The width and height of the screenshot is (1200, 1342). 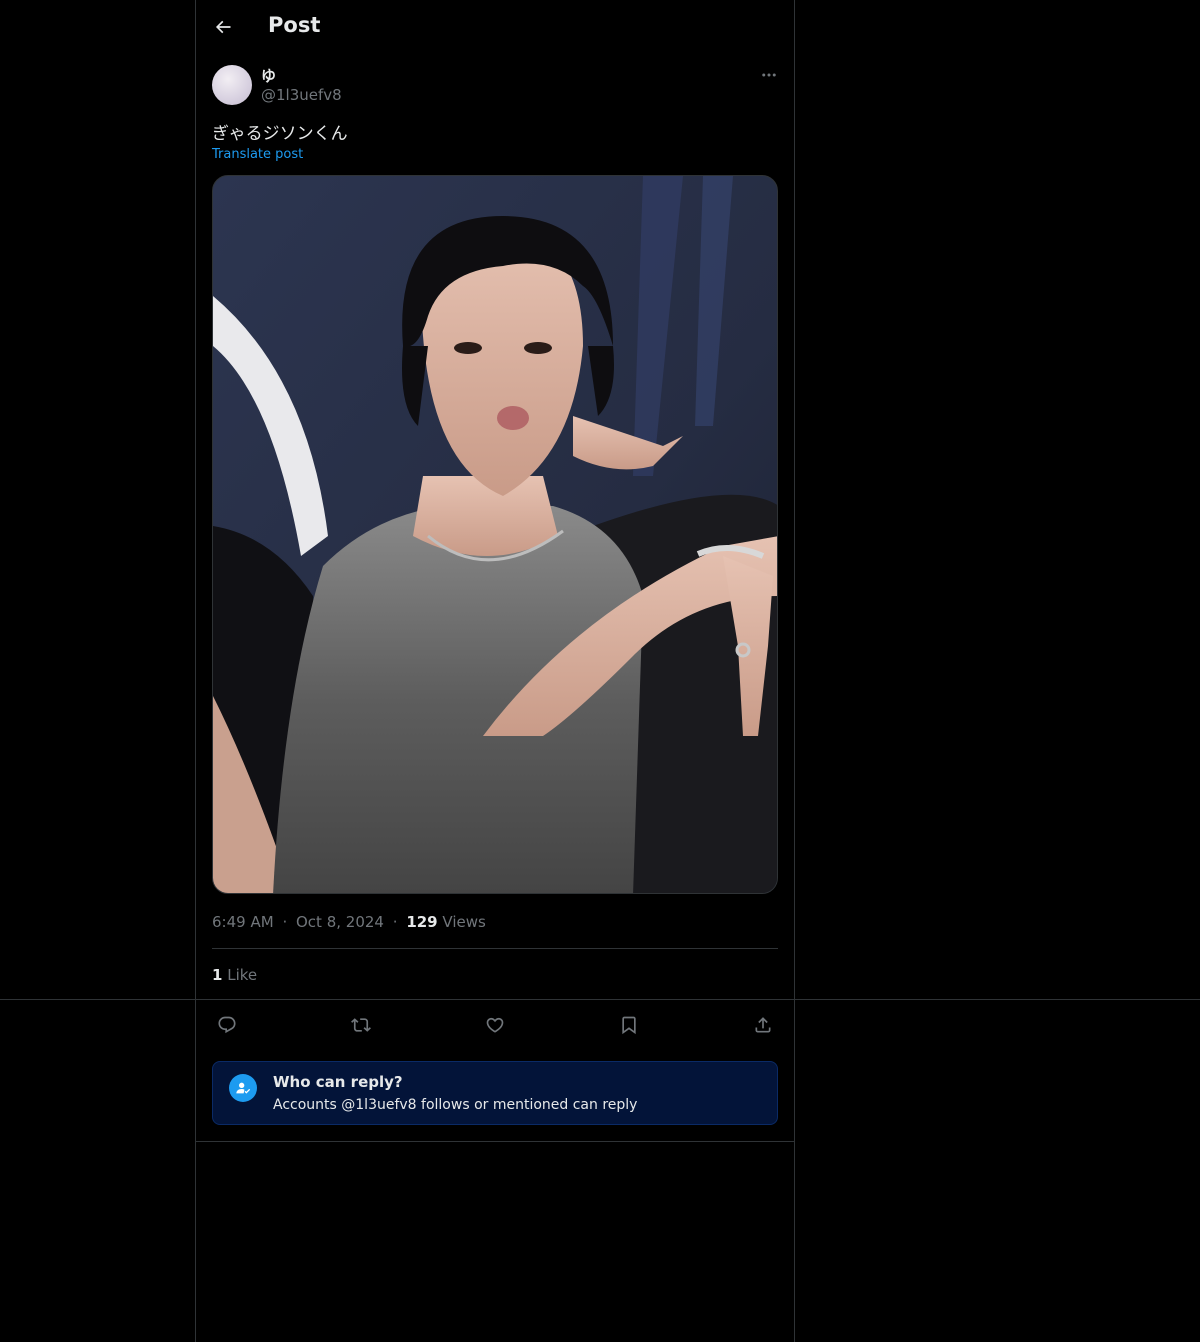 I want to click on share-button, so click(x=763, y=1025).